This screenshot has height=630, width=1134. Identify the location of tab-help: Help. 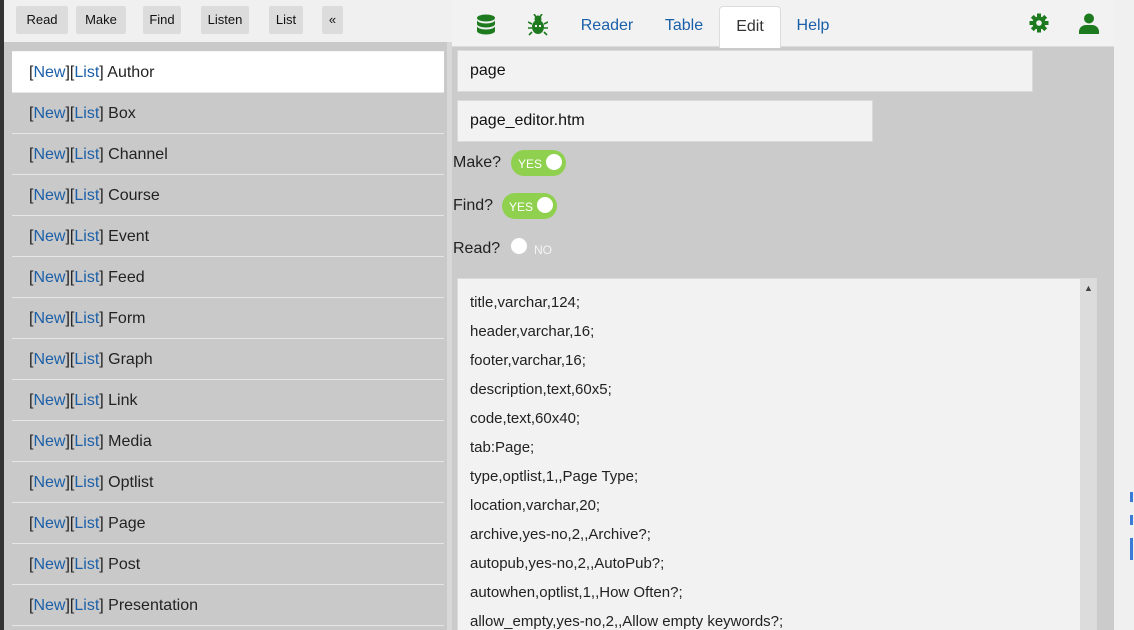
(813, 26).